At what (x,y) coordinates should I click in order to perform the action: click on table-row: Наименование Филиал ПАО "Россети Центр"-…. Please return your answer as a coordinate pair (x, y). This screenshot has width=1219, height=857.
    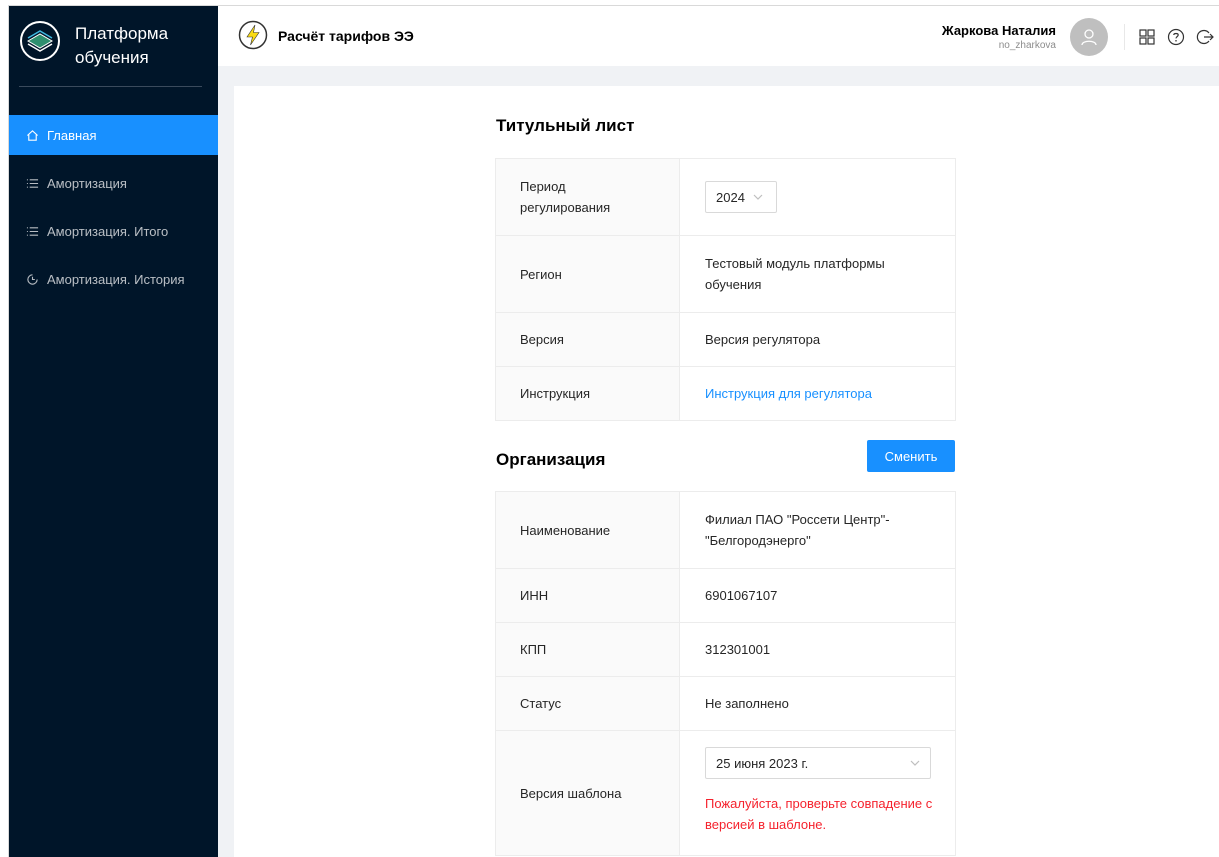
    Looking at the image, I should click on (725, 530).